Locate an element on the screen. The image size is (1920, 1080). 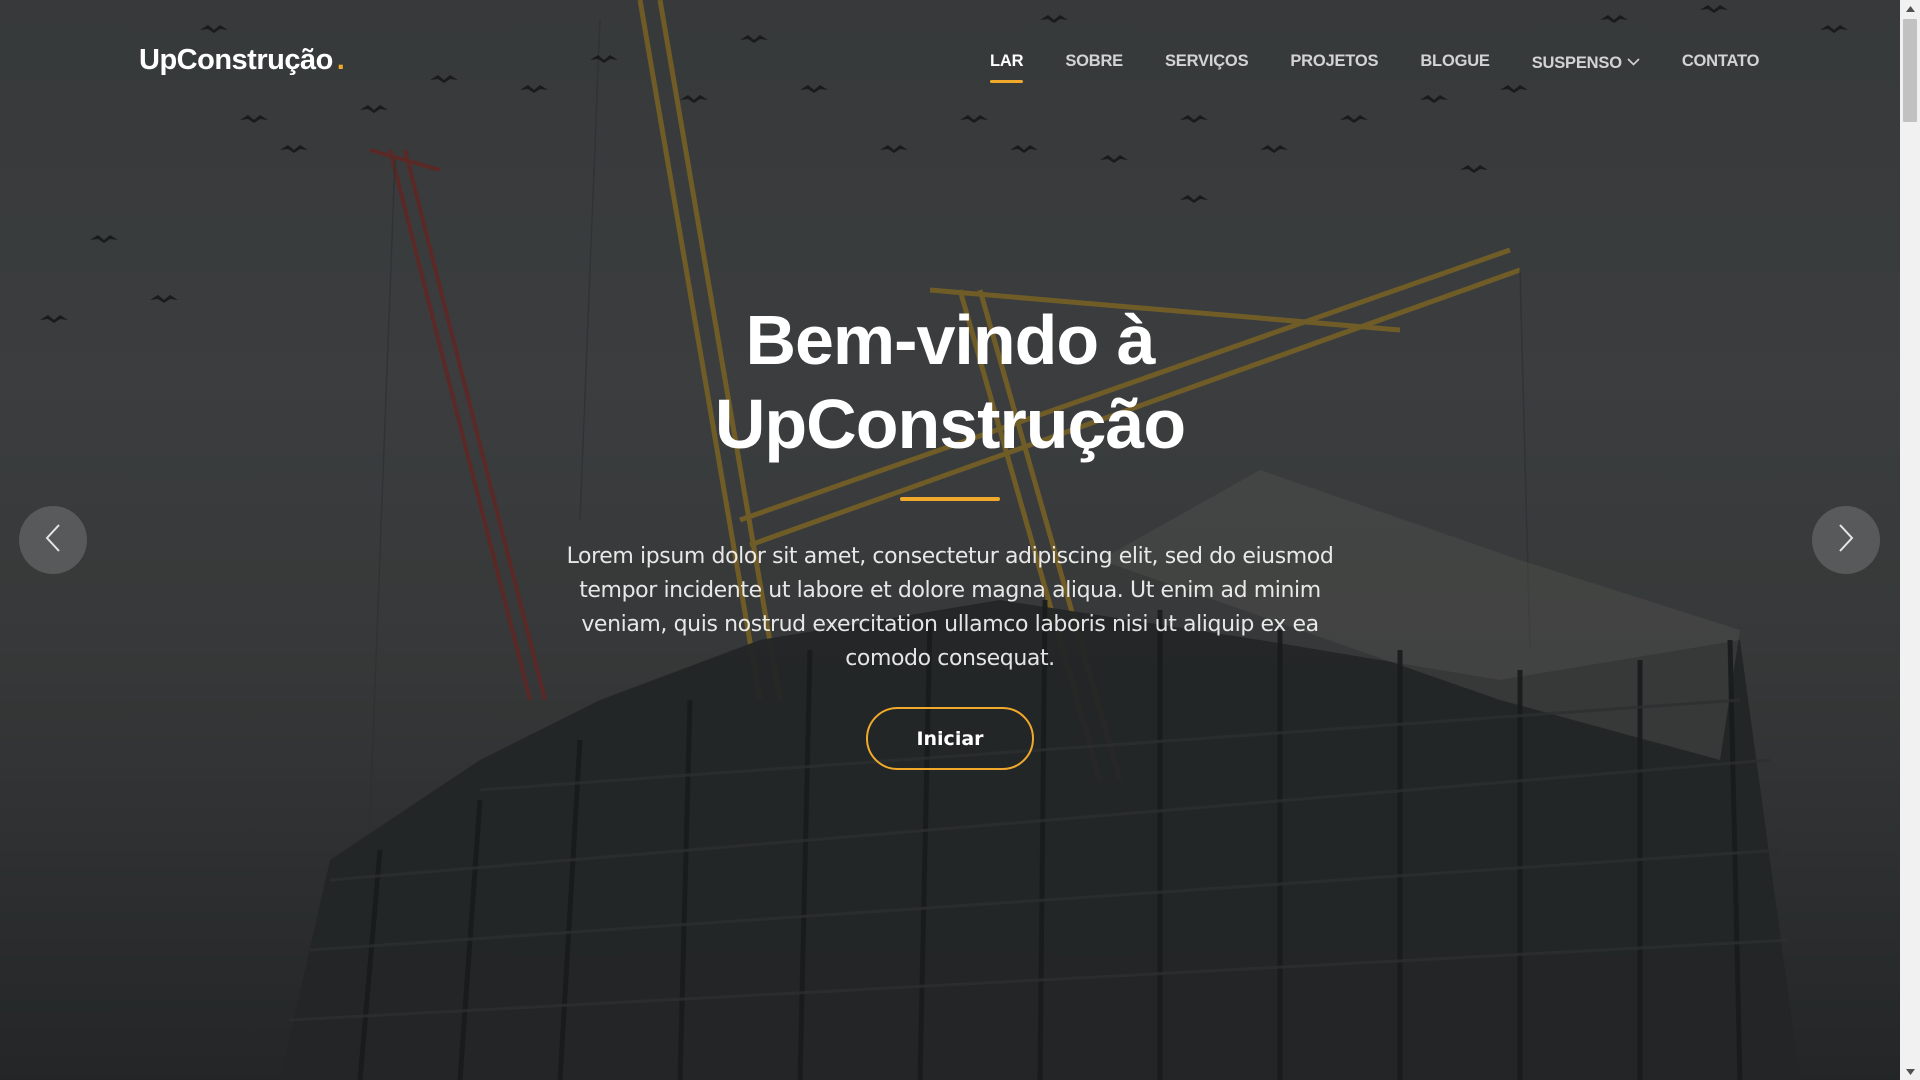
carousel-next-button is located at coordinates (1846, 540).